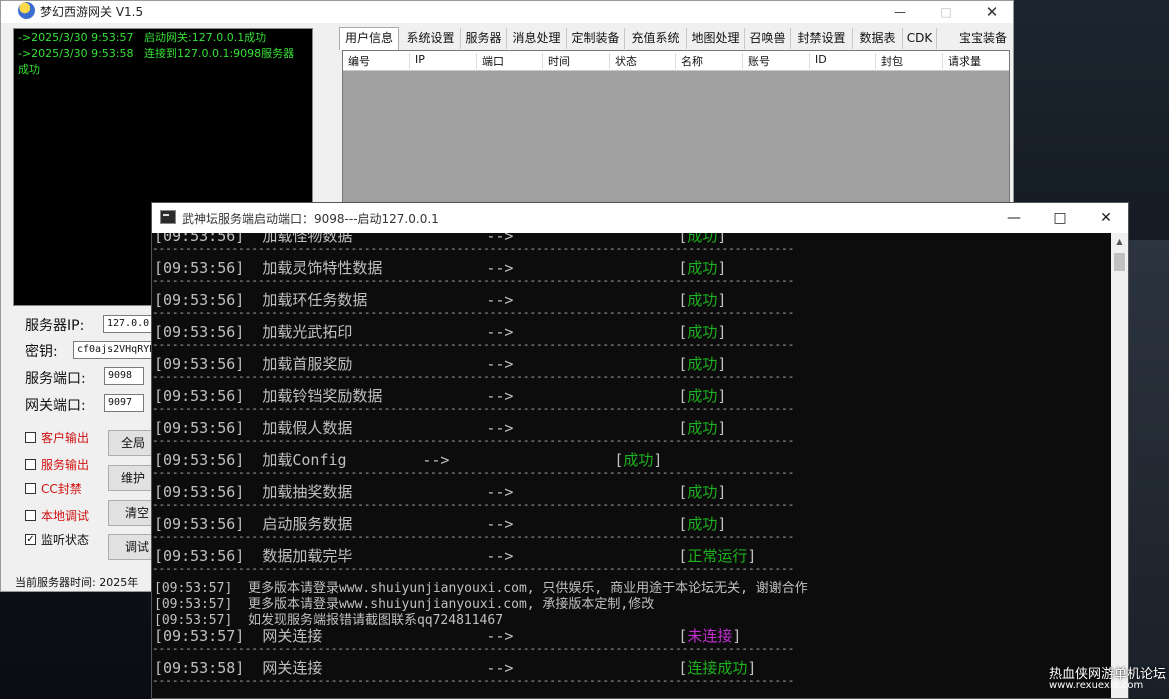 This screenshot has height=699, width=1169. Describe the element at coordinates (440, 524) in the screenshot. I see `console-line: [09:53:56] 启动服务数据 --> [成功]` at that location.